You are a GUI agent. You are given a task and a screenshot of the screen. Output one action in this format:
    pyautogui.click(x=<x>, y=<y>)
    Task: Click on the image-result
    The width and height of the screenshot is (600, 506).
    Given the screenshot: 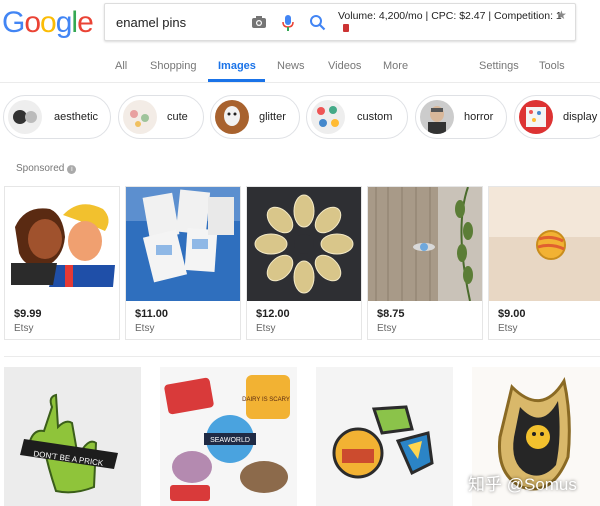 What is the action you would take?
    pyautogui.click(x=384, y=436)
    